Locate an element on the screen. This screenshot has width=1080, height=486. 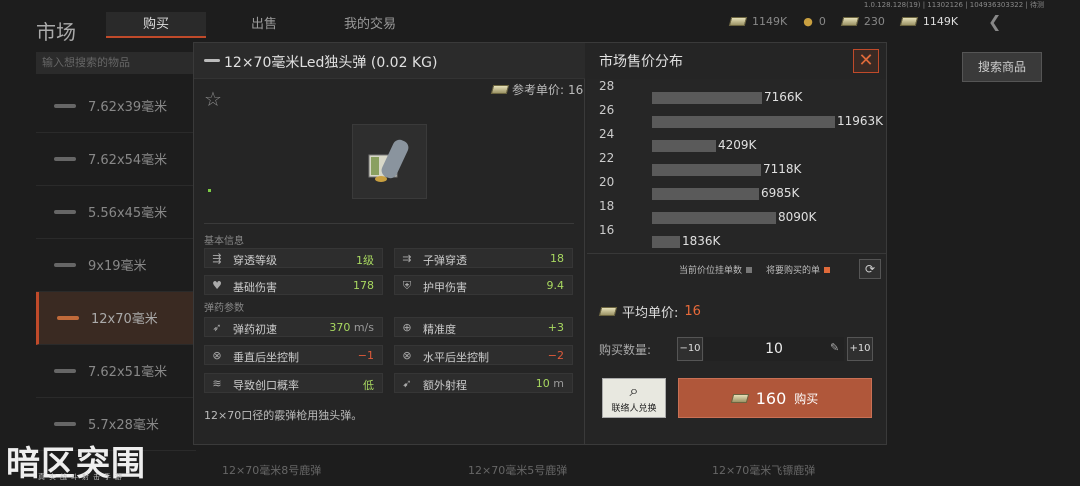
list-item-label: 9x19毫米 is located at coordinates (117, 266).